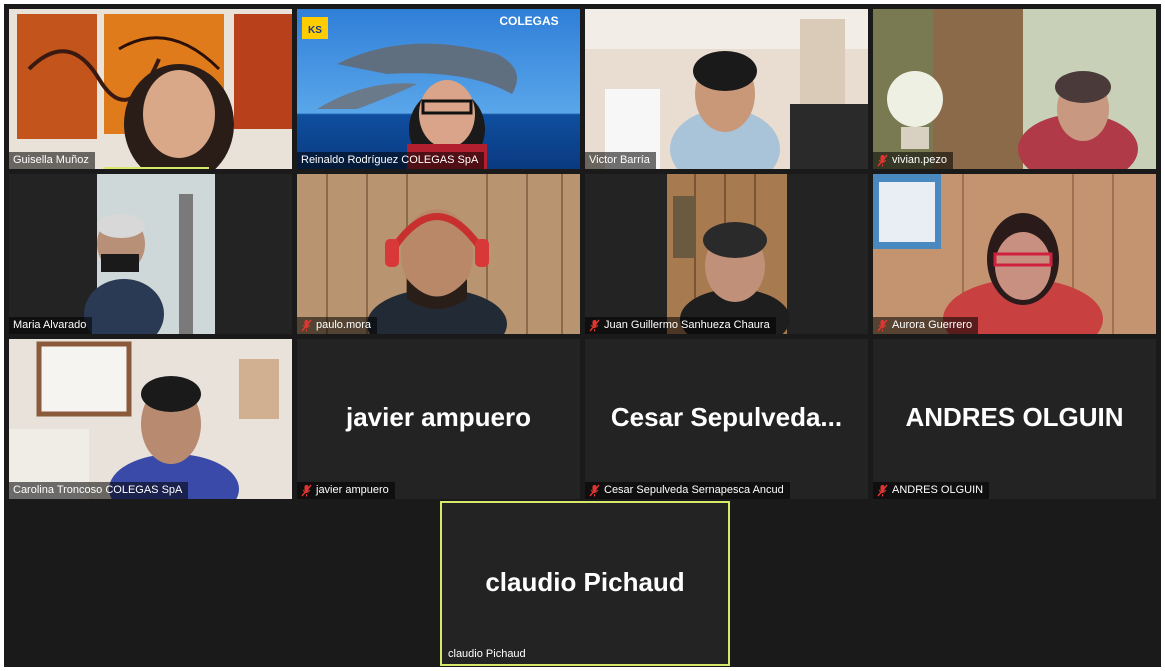  I want to click on svg-text: KS, so click(315, 30).